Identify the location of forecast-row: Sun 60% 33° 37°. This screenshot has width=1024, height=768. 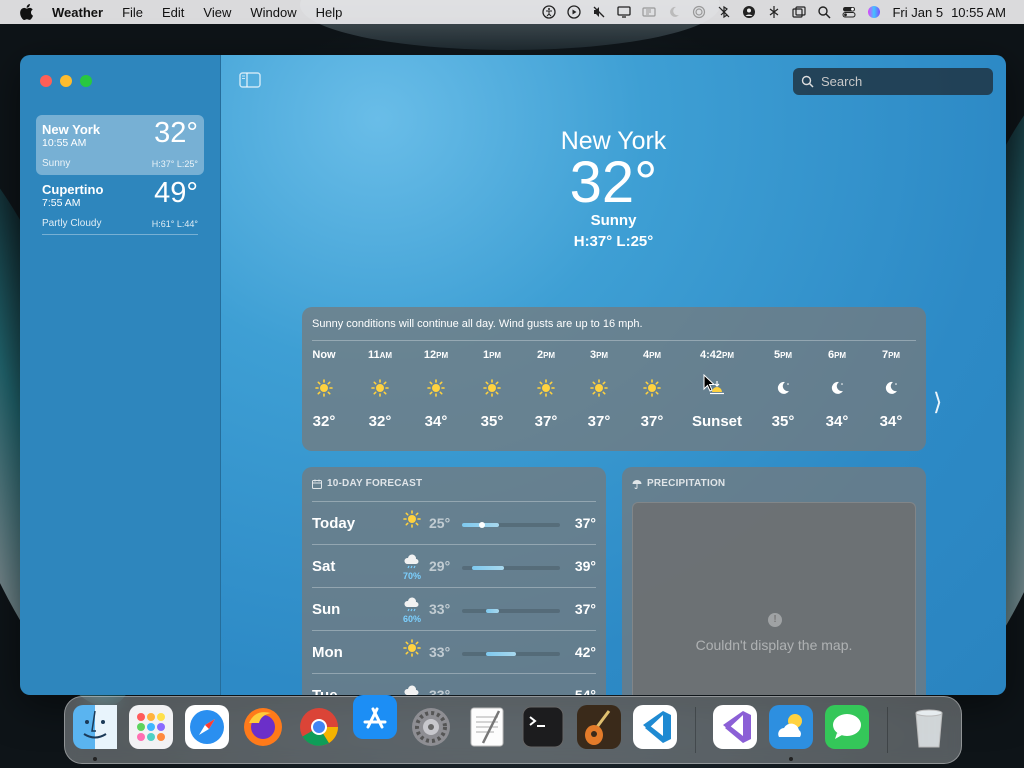
(454, 608).